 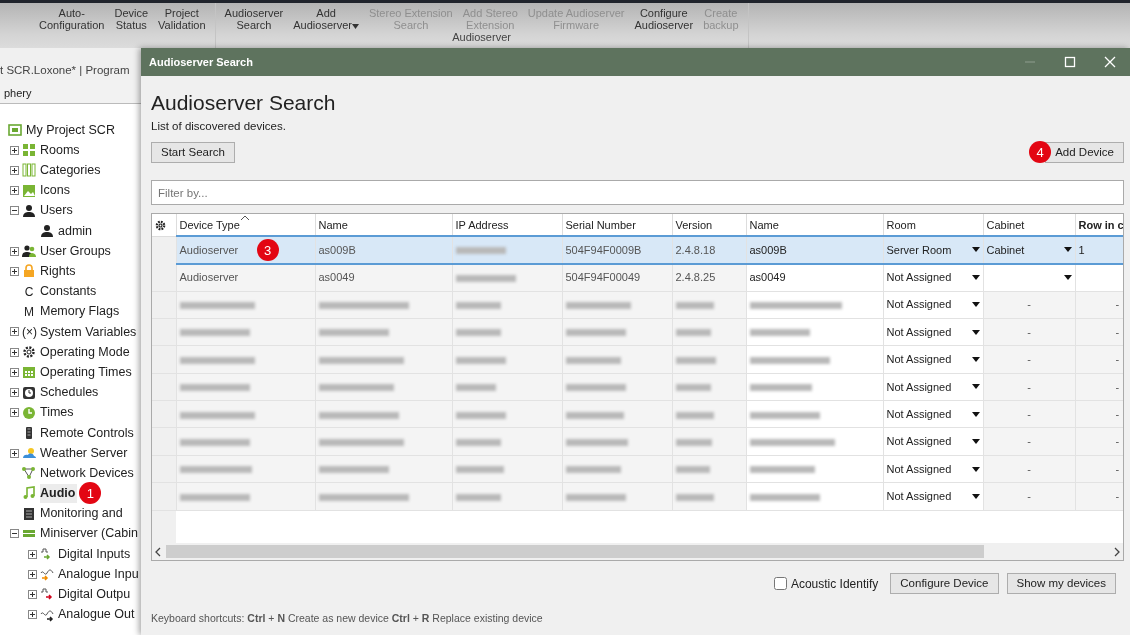 What do you see at coordinates (1070, 62) in the screenshot?
I see `maximize-icon` at bounding box center [1070, 62].